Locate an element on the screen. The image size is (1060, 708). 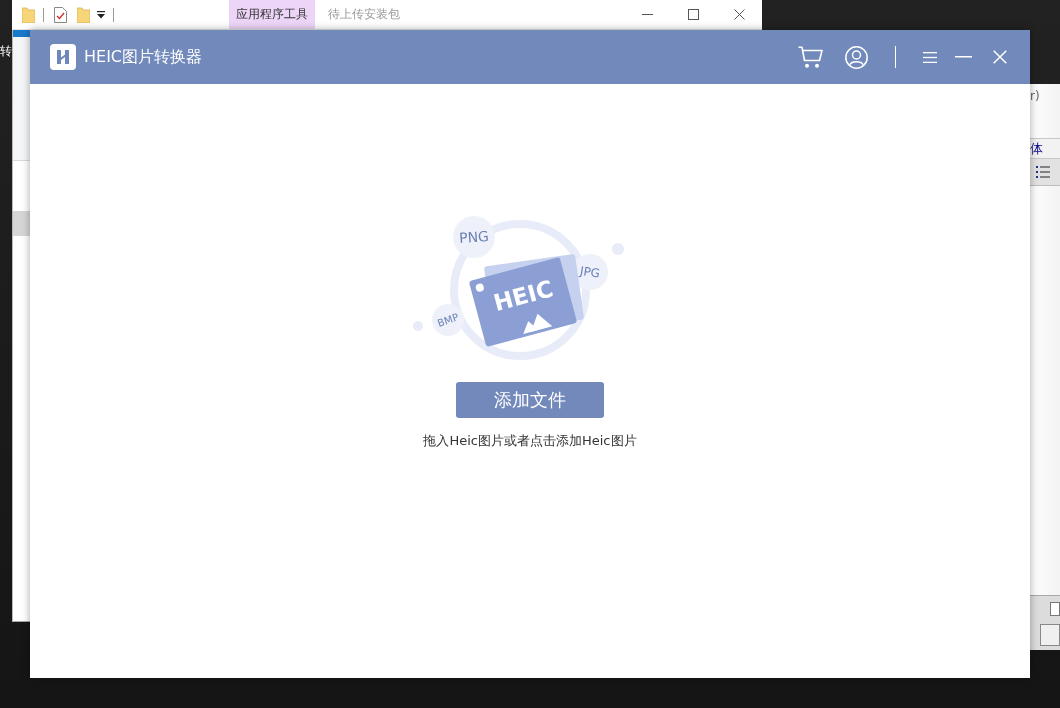
window-title: 待上传安装包 is located at coordinates (364, 14).